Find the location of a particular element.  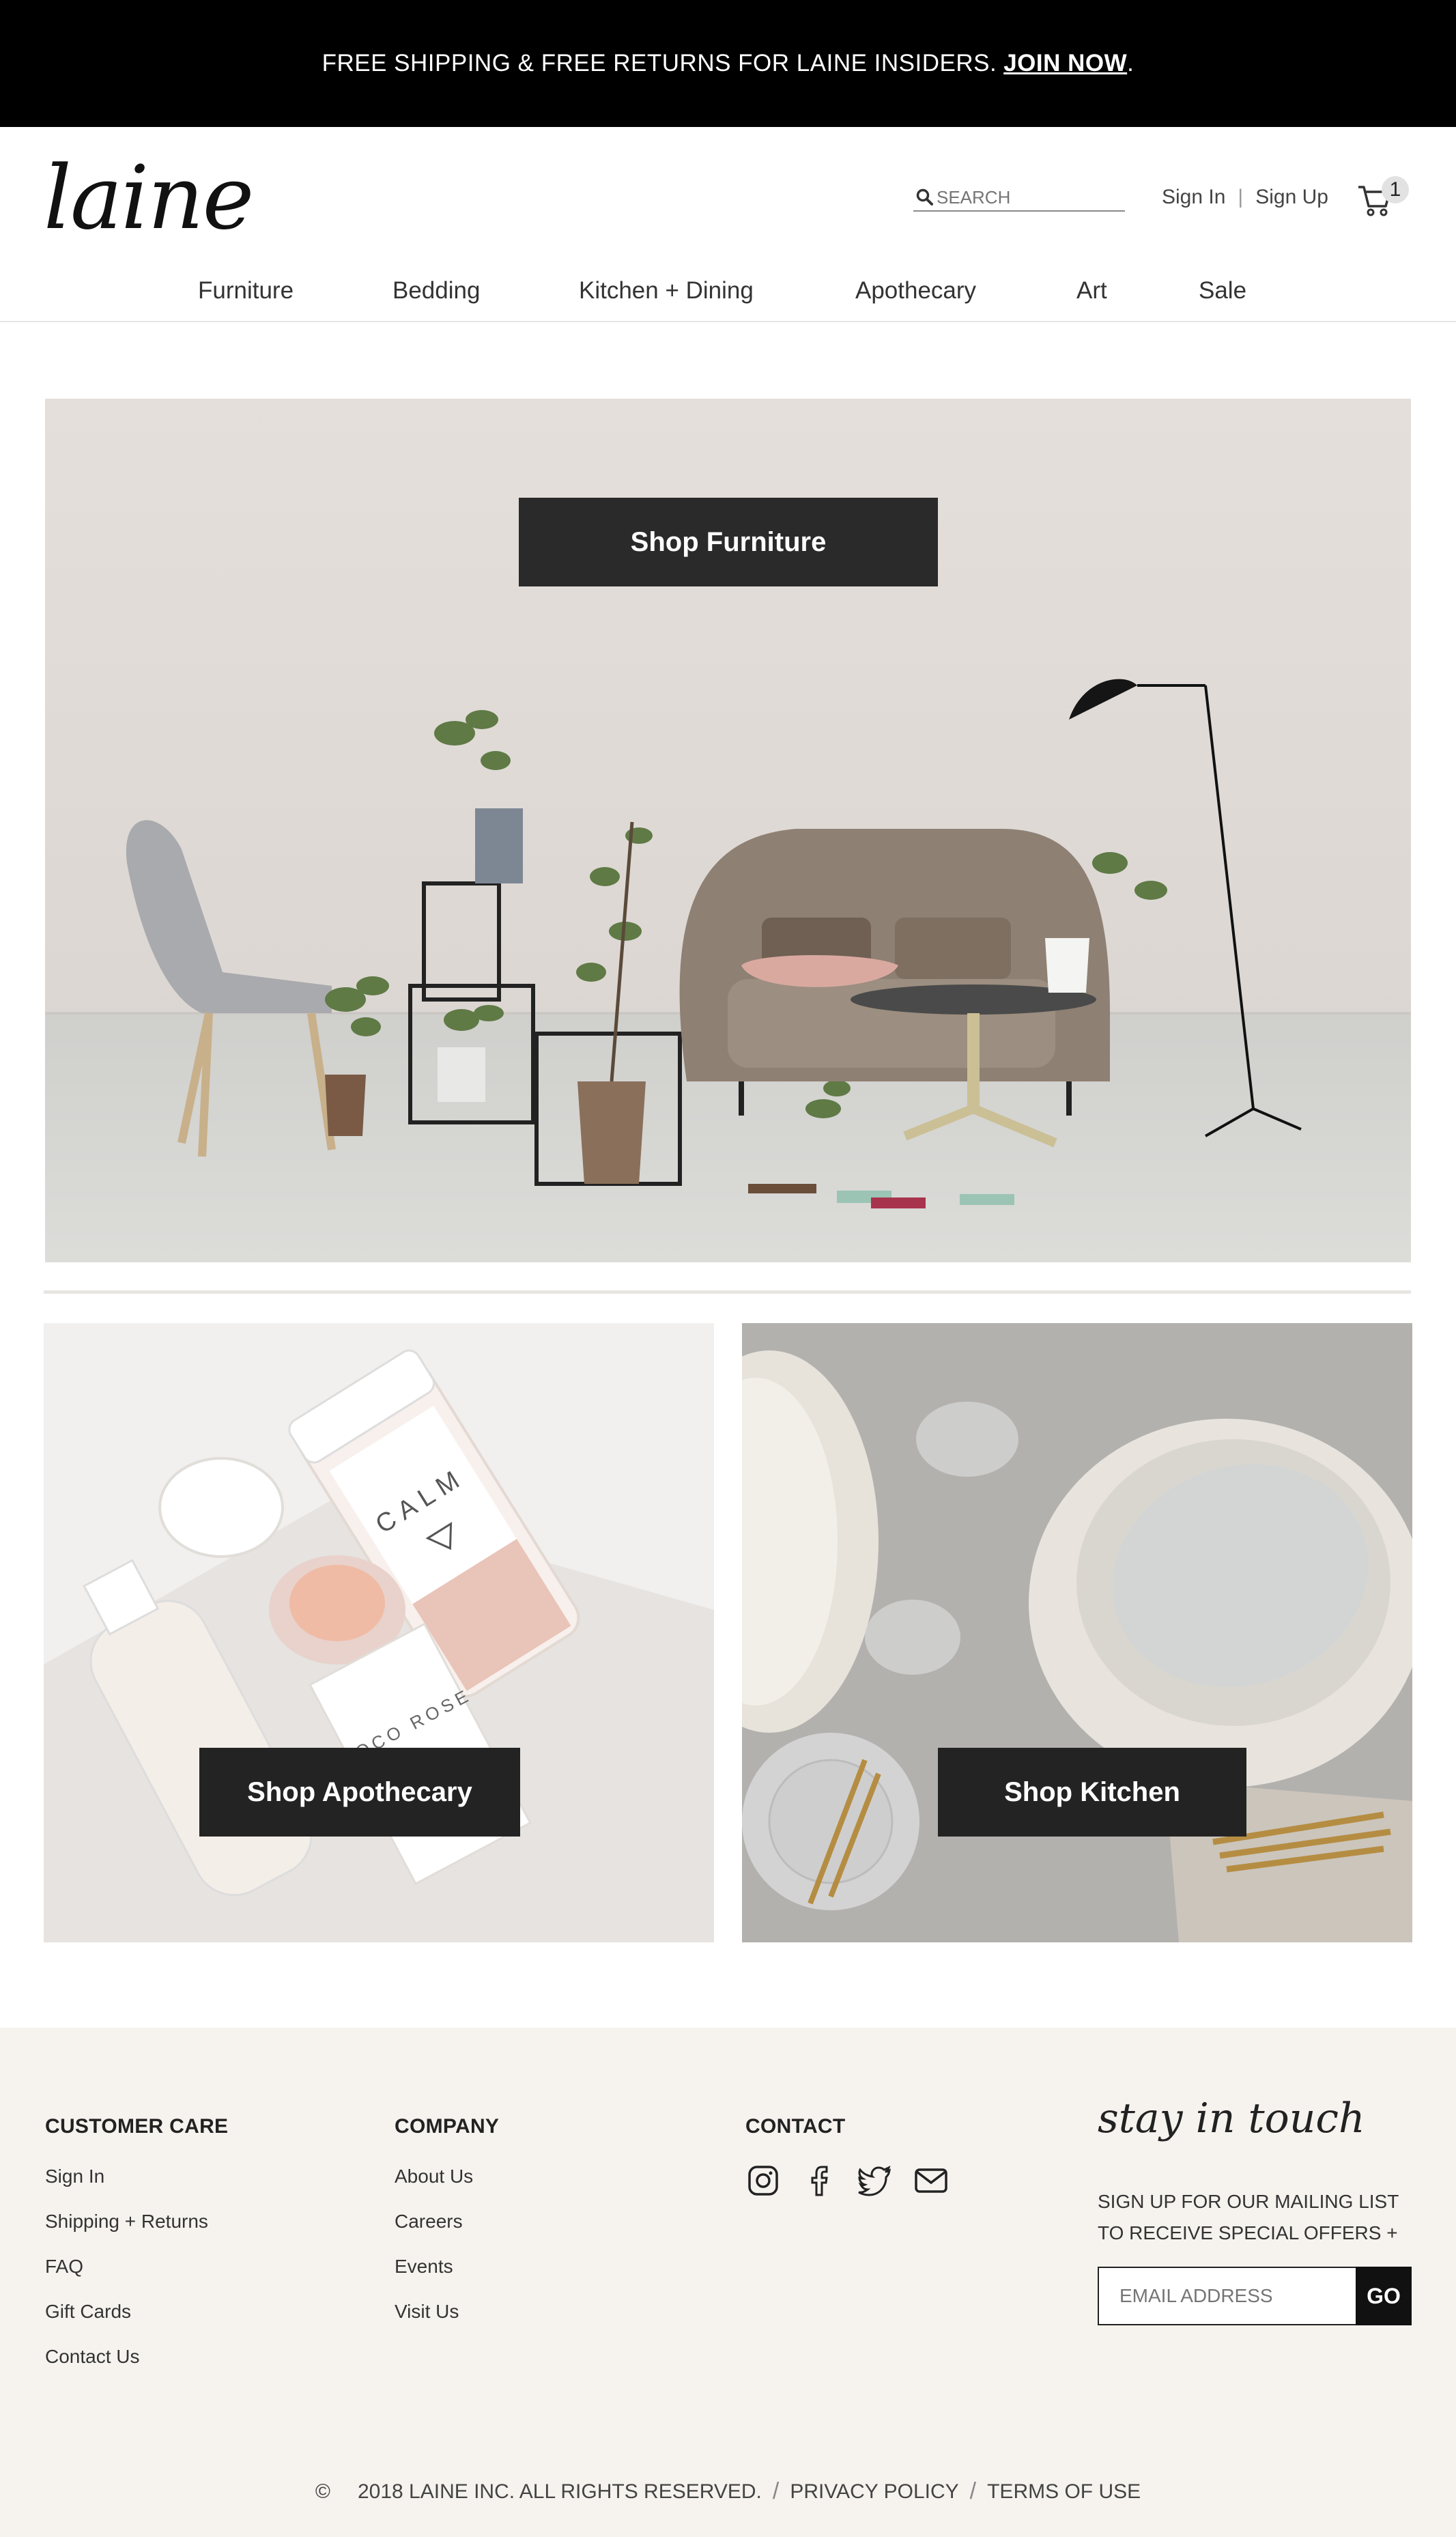

nav-item-apothecary: Apothecary is located at coordinates (915, 290).